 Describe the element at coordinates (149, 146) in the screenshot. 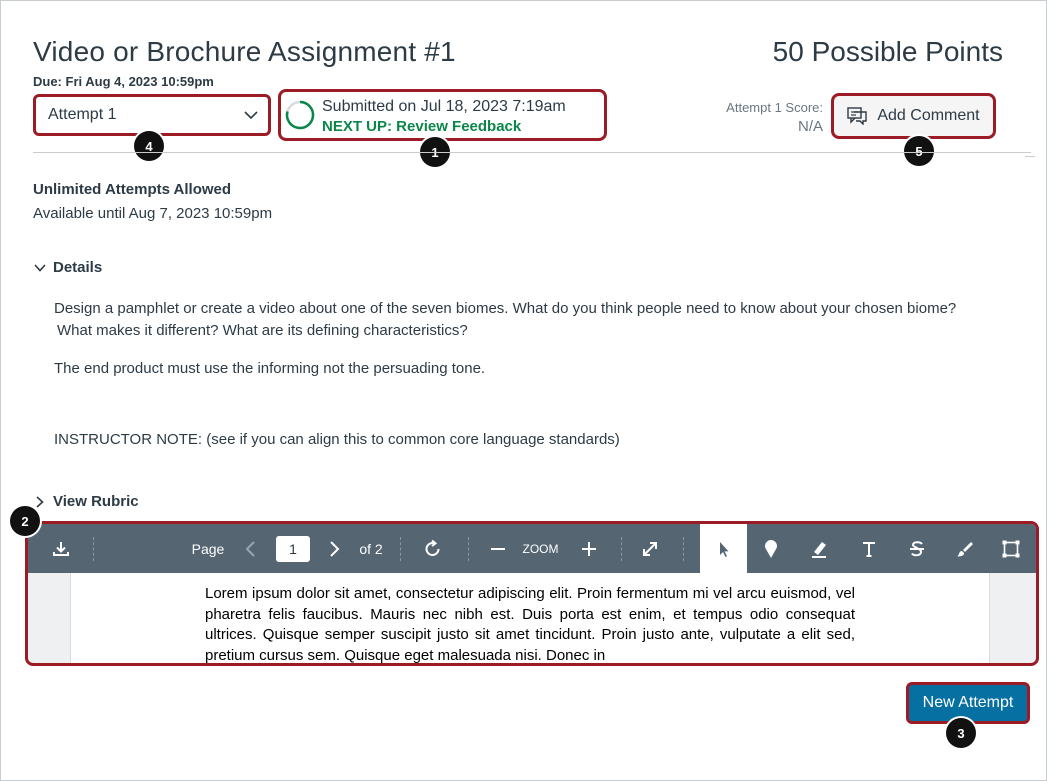

I see `callout-badge-4: 4` at that location.